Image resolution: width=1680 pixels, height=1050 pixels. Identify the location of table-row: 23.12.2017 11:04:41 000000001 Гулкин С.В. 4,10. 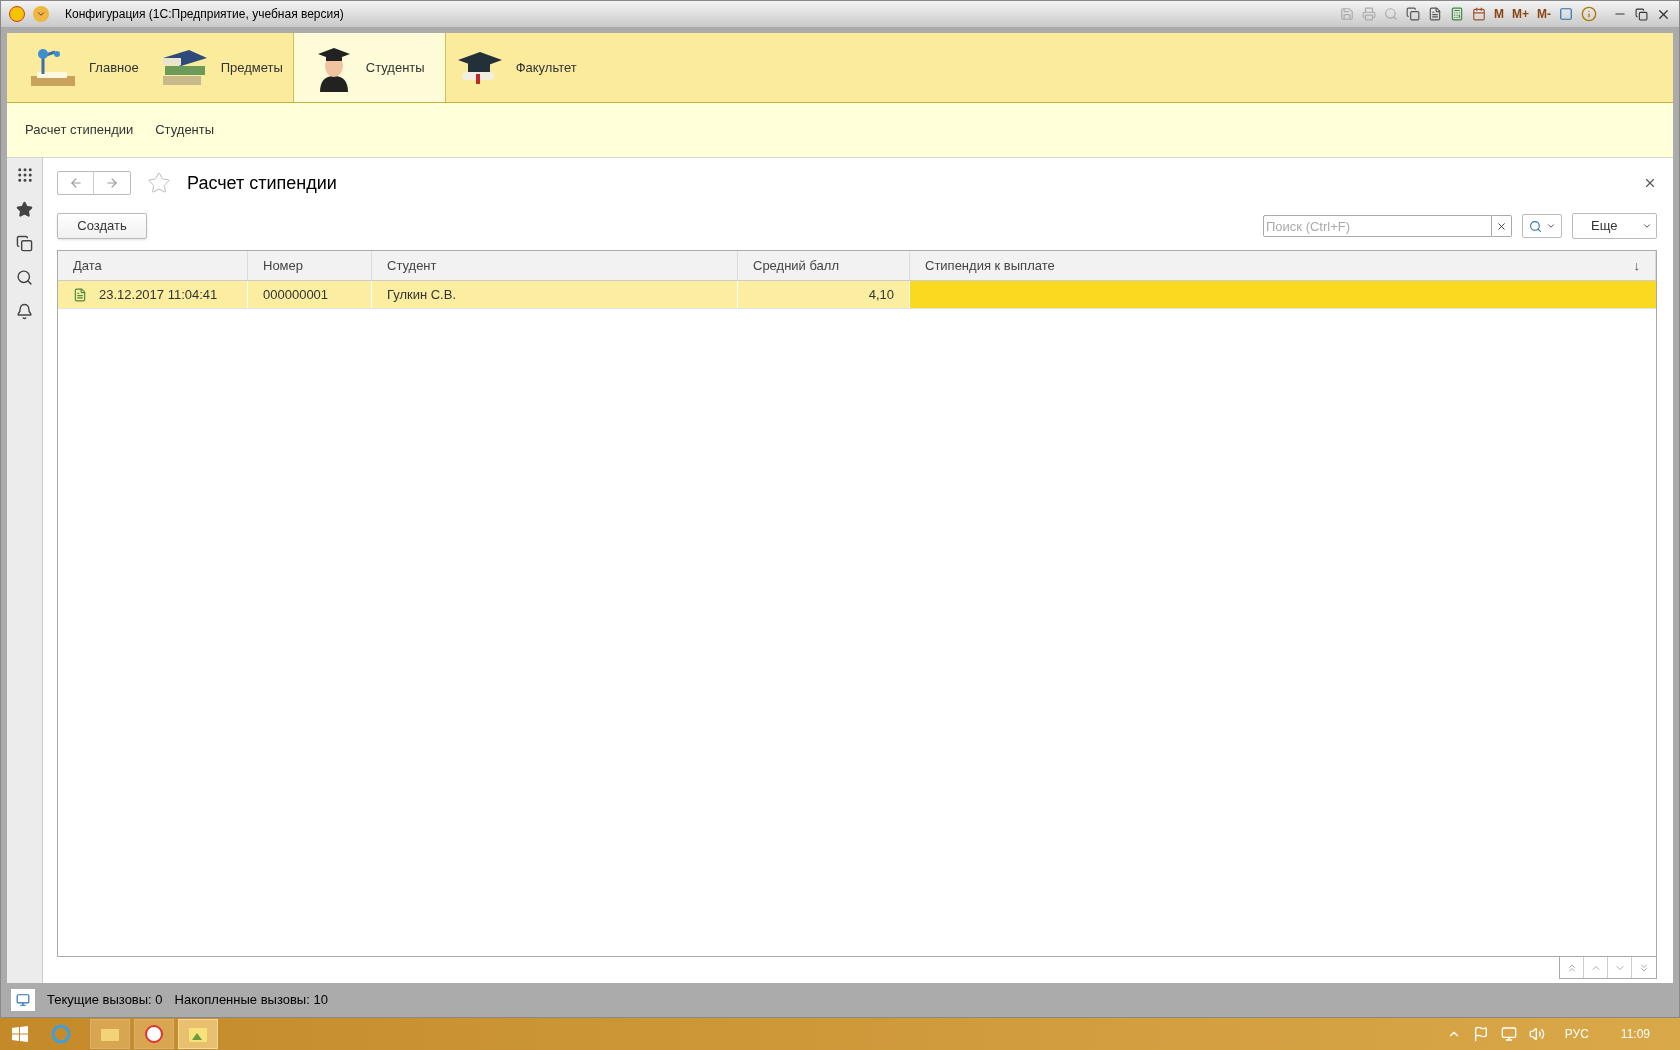
(857, 295).